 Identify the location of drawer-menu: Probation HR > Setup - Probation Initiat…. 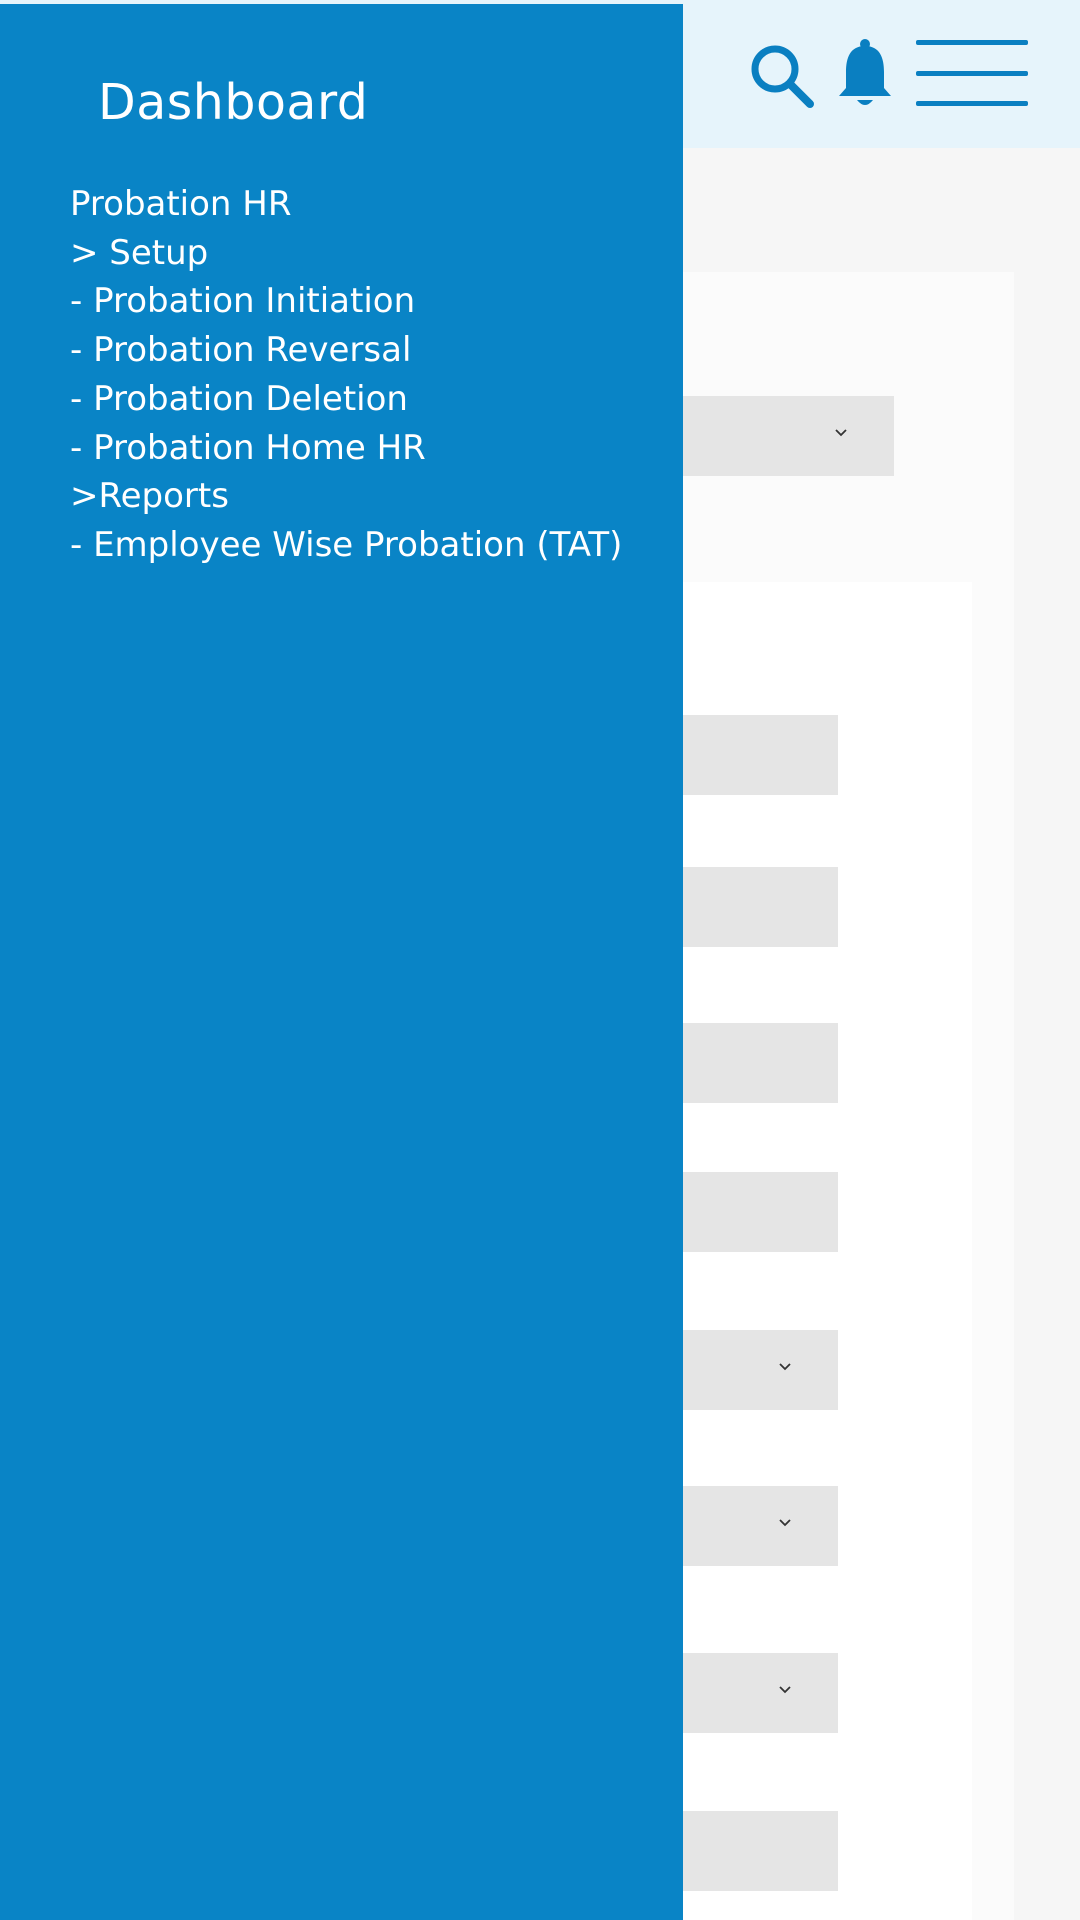
(346, 375).